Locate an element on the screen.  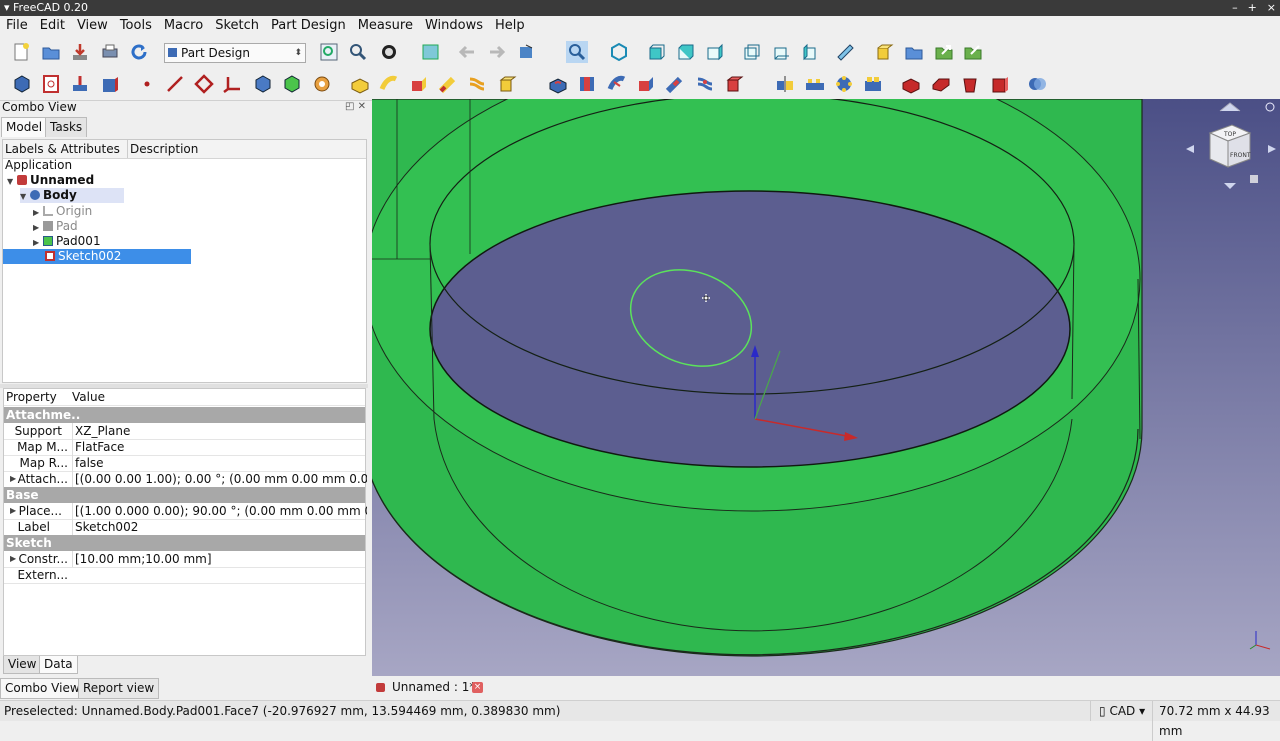
property-row-support: Support XZ_Plane is located at coordinates (184, 431).